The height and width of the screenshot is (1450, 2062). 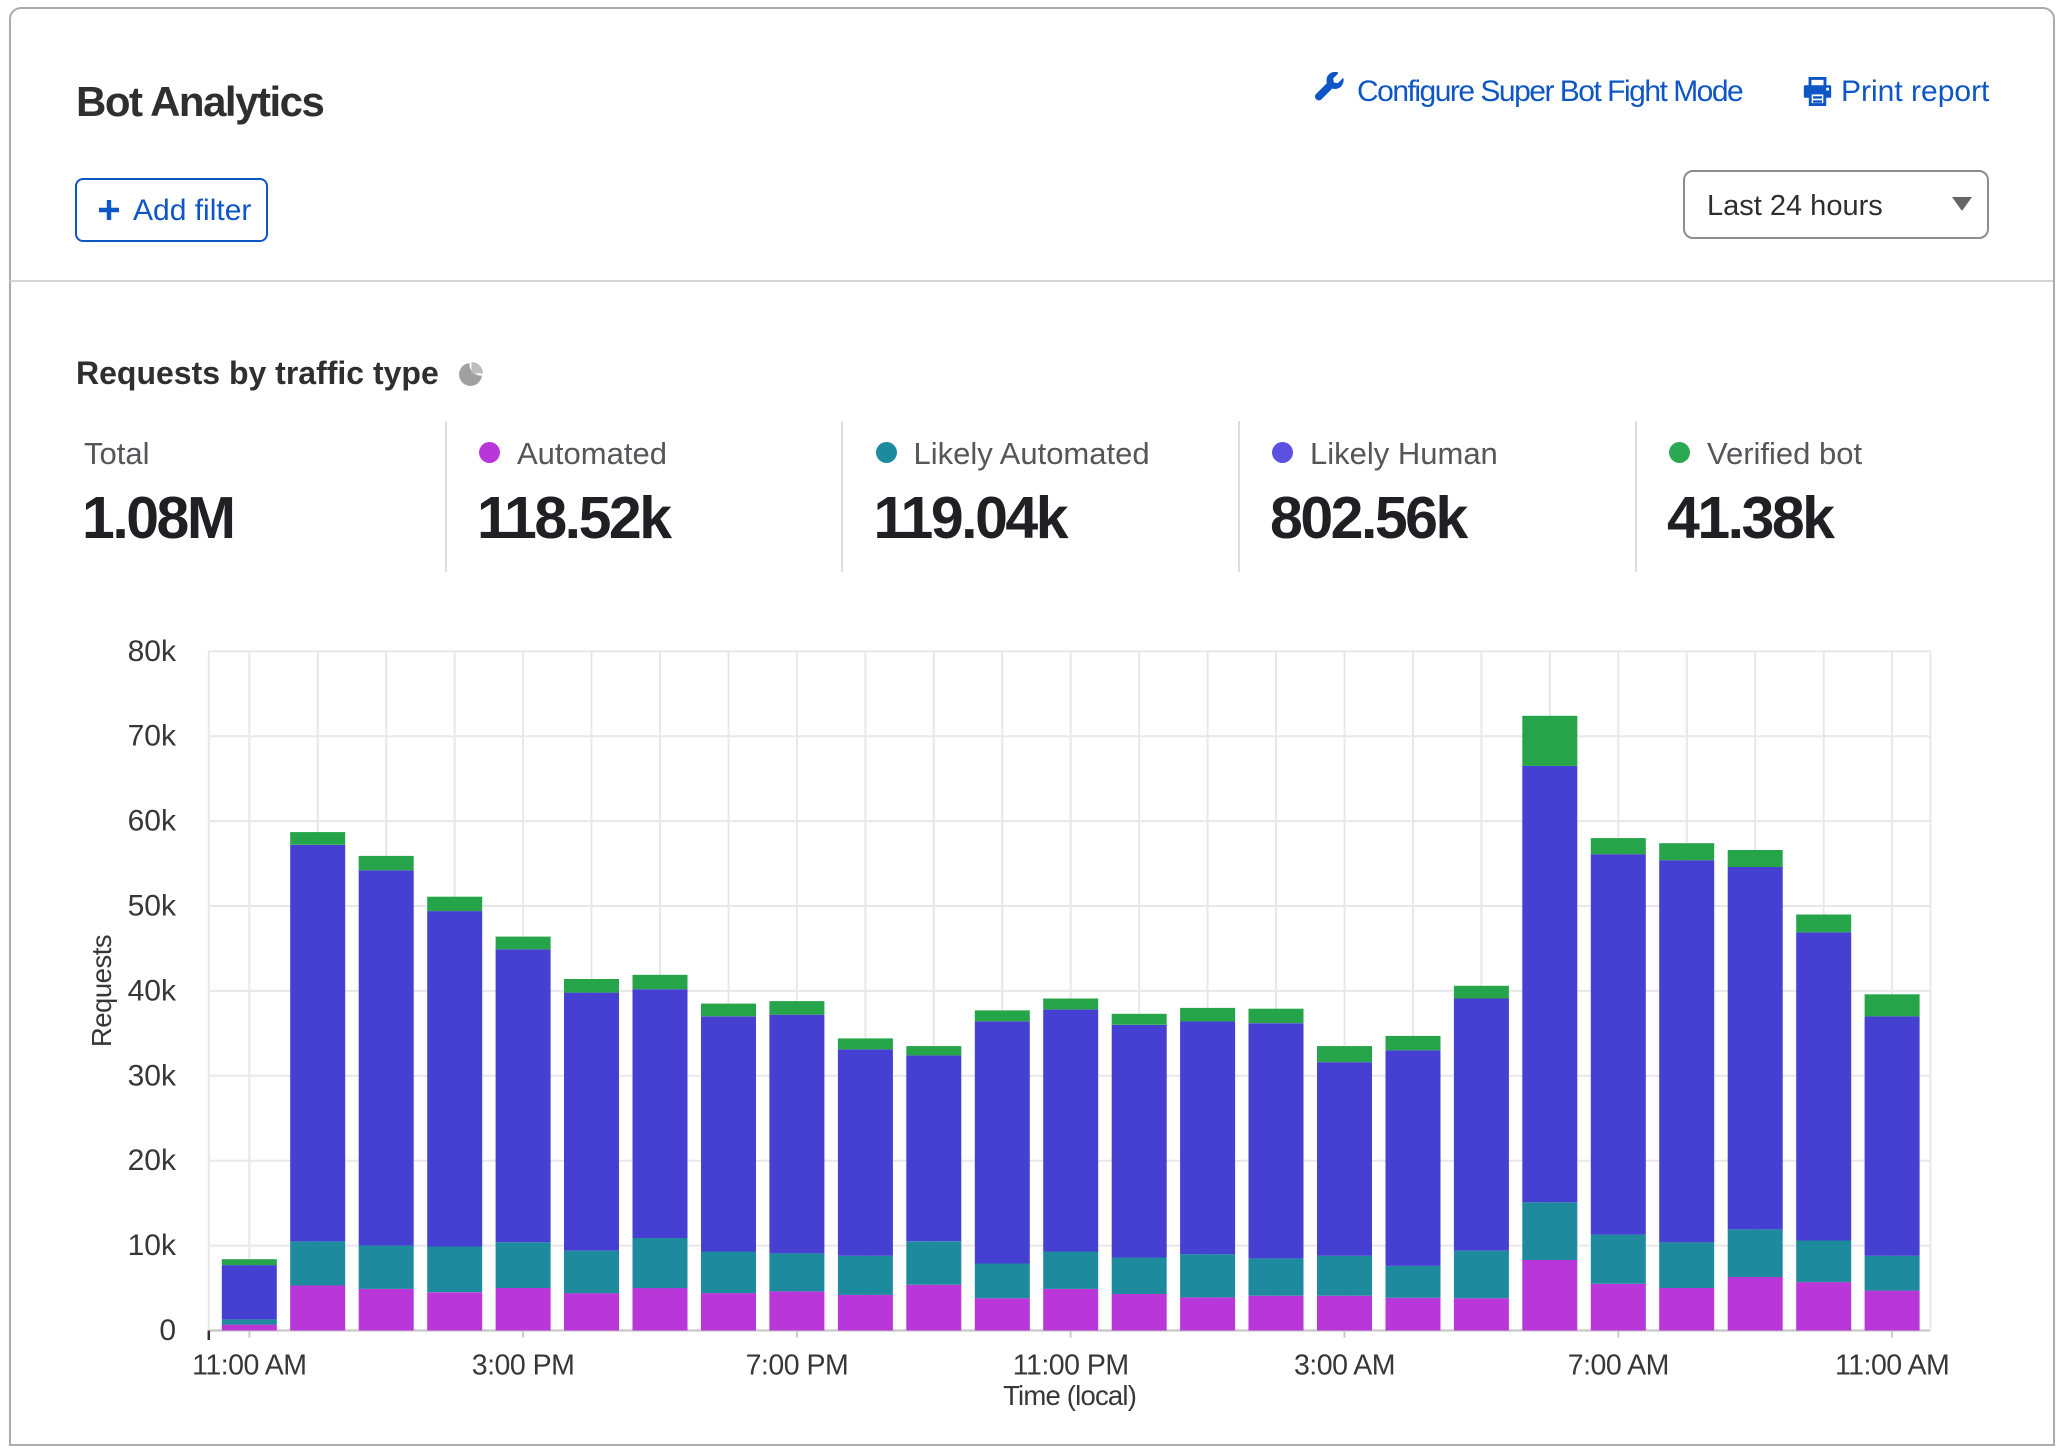 What do you see at coordinates (1069, 1395) in the screenshot?
I see `svg-text: Time (local)` at bounding box center [1069, 1395].